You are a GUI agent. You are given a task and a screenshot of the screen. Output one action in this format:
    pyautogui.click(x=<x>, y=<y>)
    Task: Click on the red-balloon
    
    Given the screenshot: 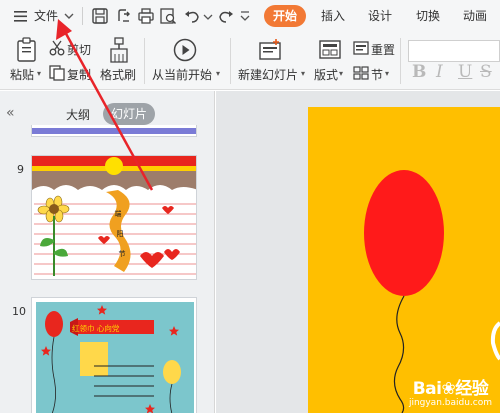 What is the action you would take?
    pyautogui.click(x=404, y=233)
    